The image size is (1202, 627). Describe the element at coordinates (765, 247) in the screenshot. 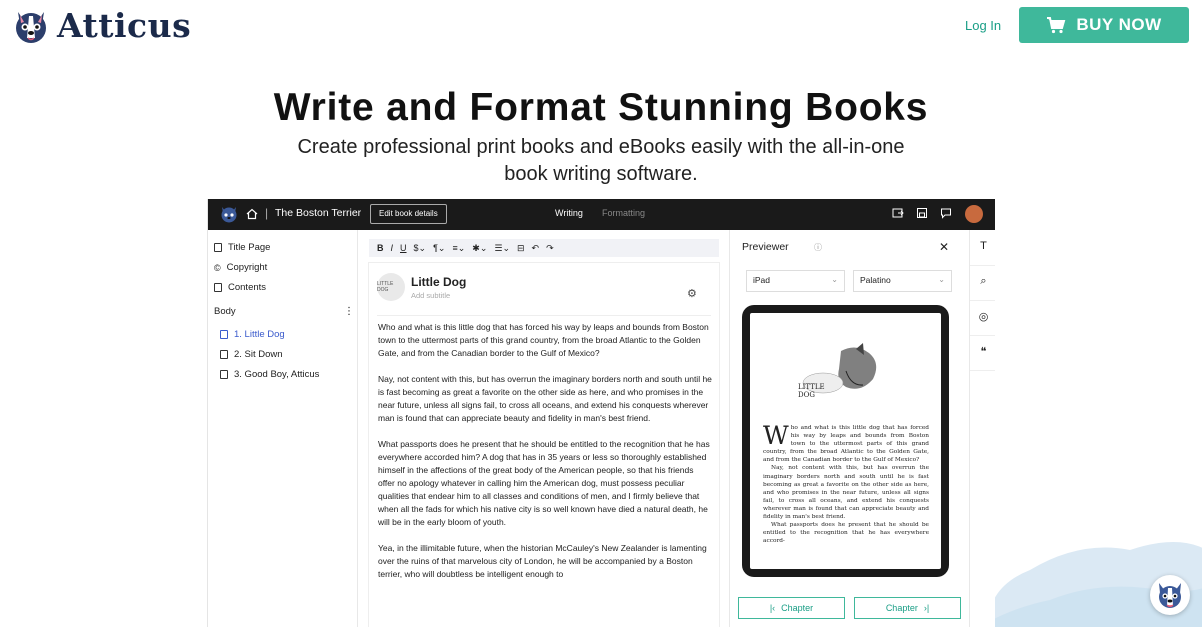

I see `previewer-title: Previewer` at that location.